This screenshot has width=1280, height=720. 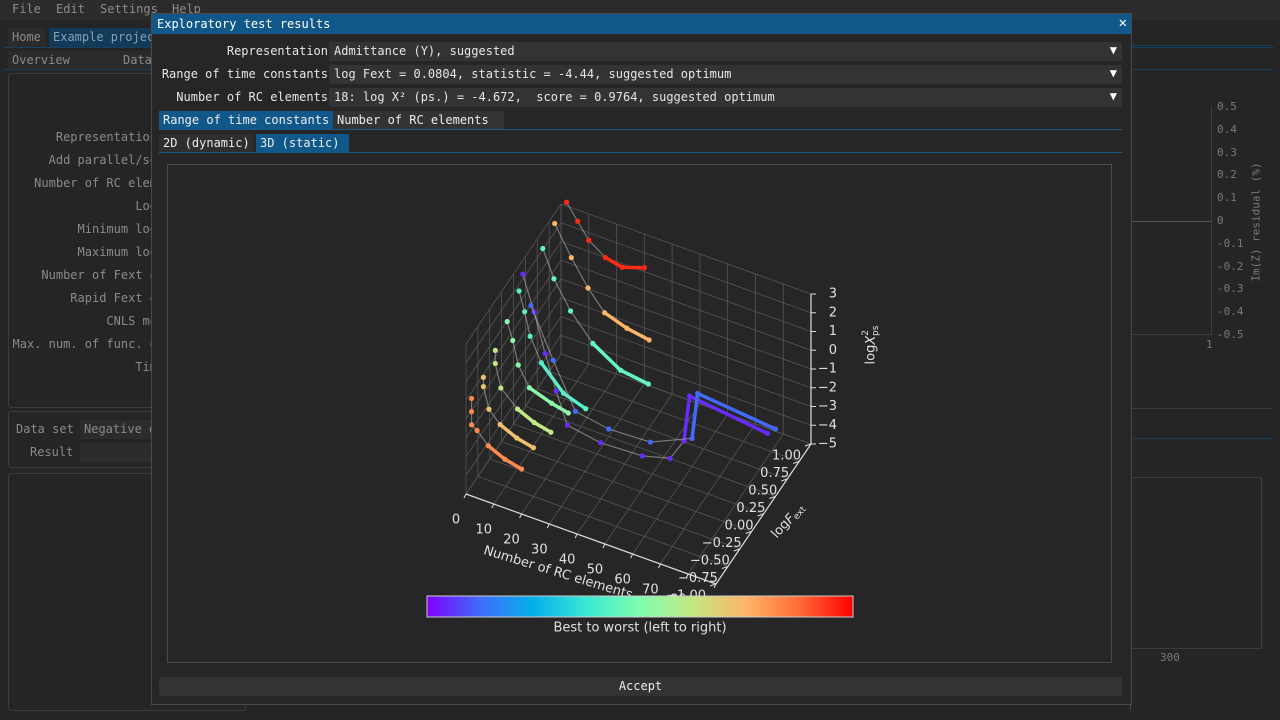 What do you see at coordinates (640, 686) in the screenshot?
I see `accept-button: Accept` at bounding box center [640, 686].